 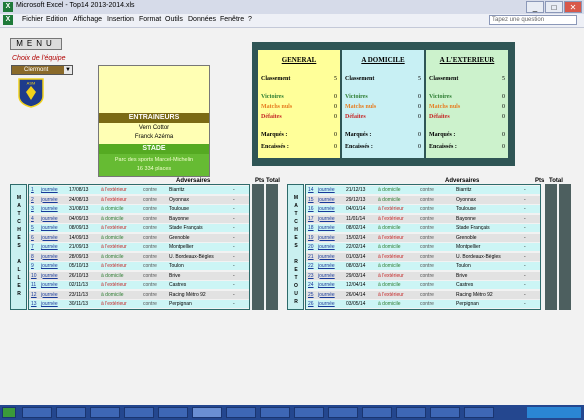 What do you see at coordinates (42, 70) in the screenshot?
I see `team-select: Clermont ▼` at bounding box center [42, 70].